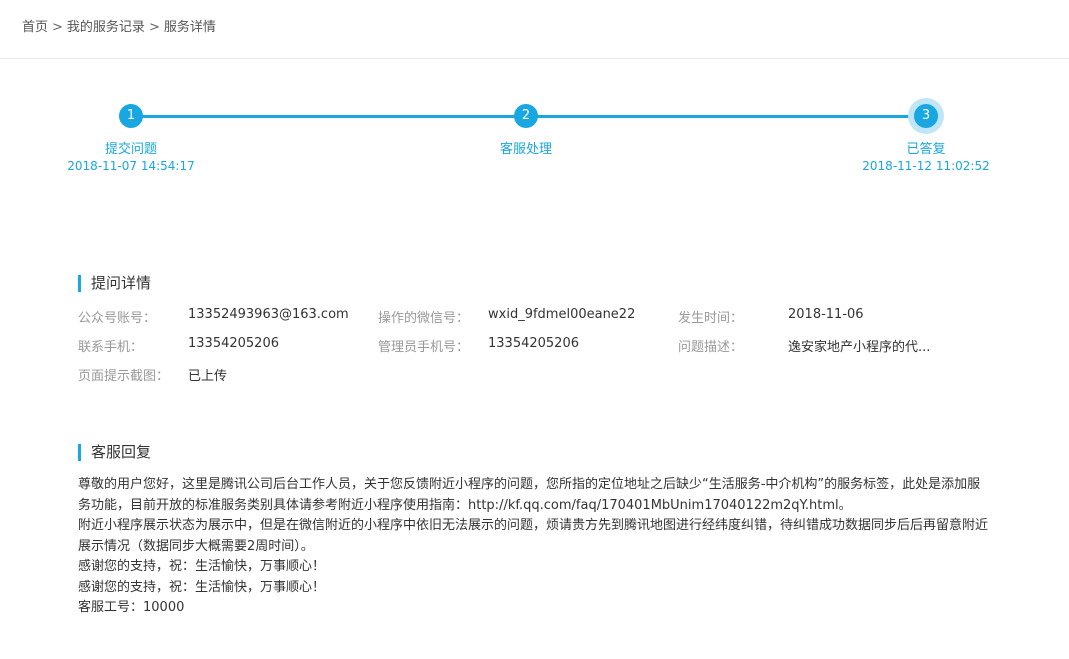 Image resolution: width=1069 pixels, height=659 pixels. Describe the element at coordinates (526, 116) in the screenshot. I see `step-2-circle: 2` at that location.